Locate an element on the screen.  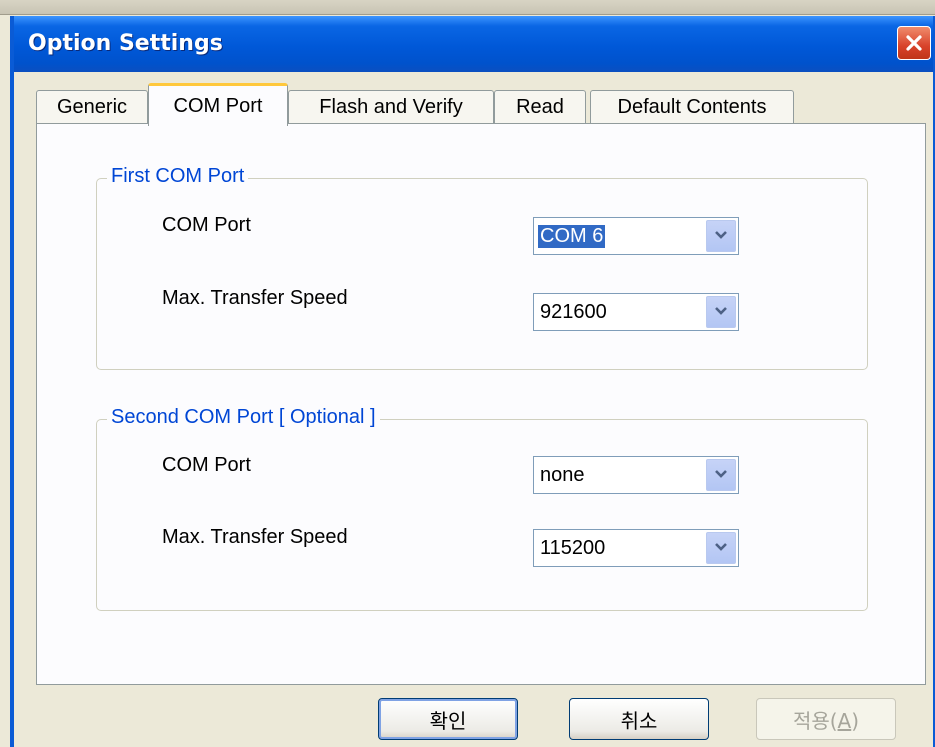
title-bar: Option Settings is located at coordinates (473, 44).